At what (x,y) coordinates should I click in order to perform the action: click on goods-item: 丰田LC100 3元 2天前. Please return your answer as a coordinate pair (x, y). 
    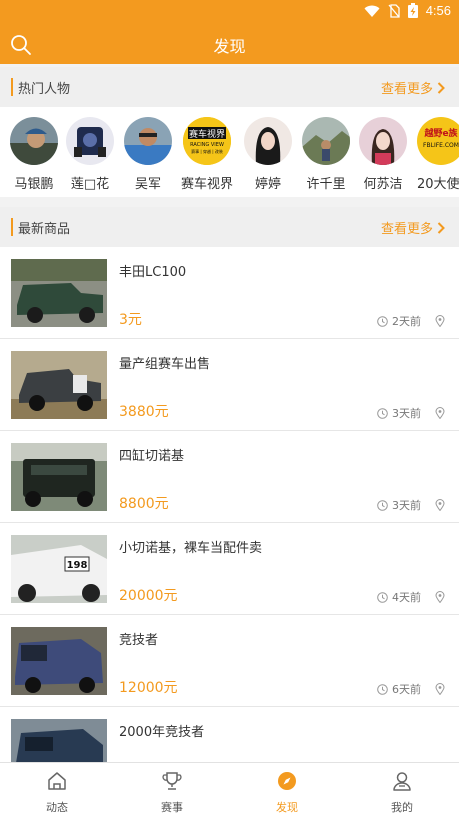
    Looking at the image, I should click on (229, 293).